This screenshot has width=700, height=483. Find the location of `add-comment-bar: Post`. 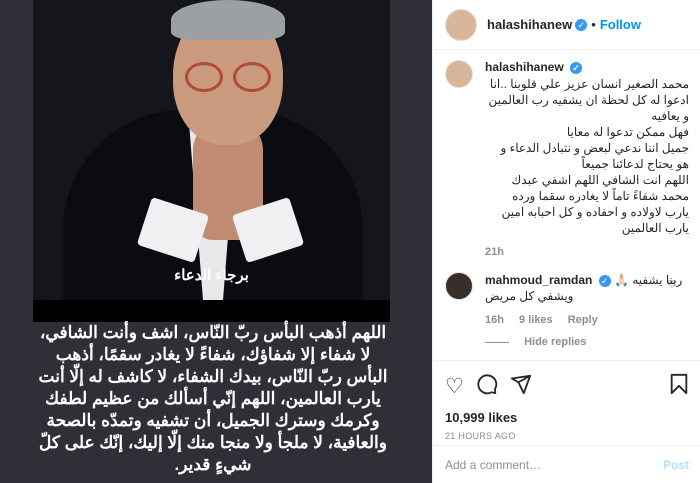

add-comment-bar: Post is located at coordinates (566, 464).